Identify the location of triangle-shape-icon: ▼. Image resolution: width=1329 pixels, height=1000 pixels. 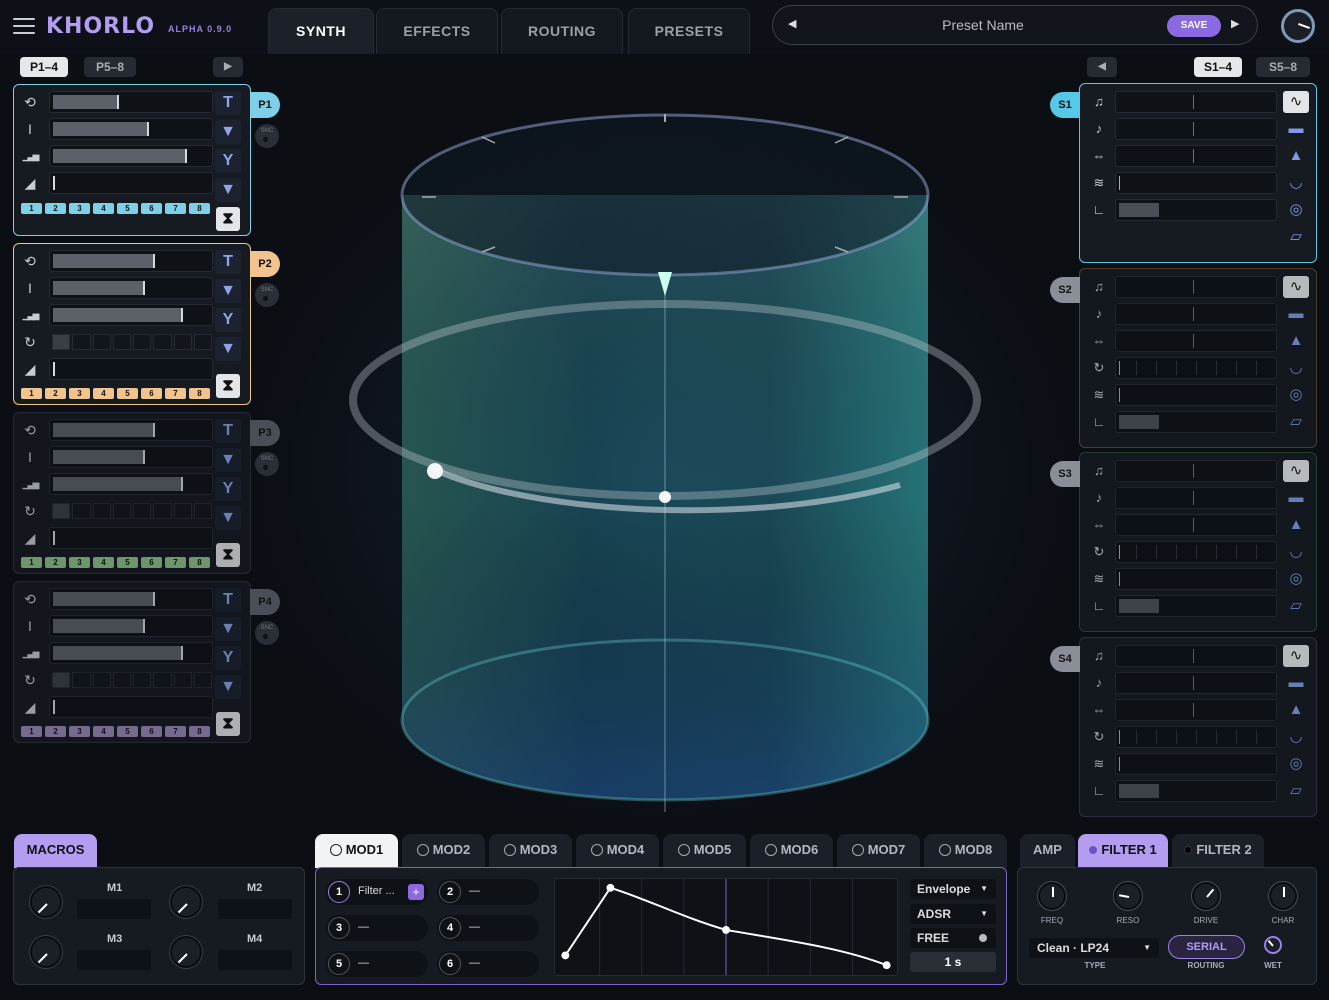
(228, 518).